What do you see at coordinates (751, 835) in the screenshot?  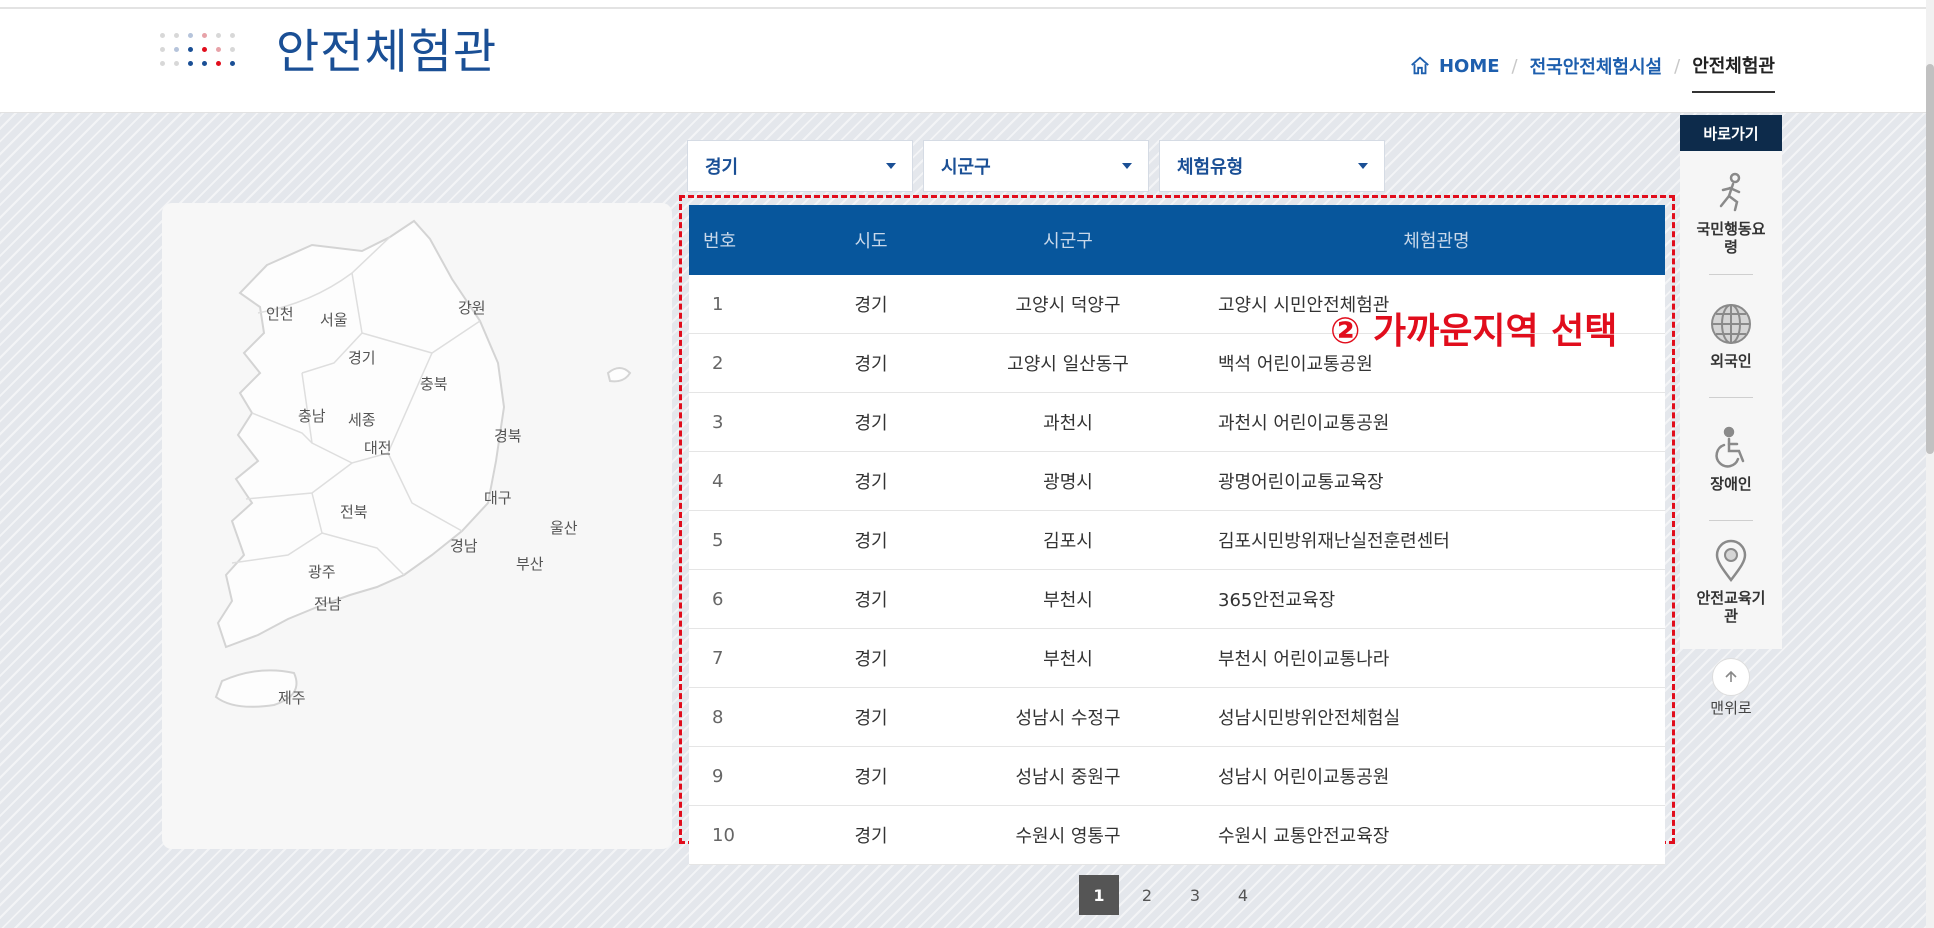 I see `cell-number: 10` at bounding box center [751, 835].